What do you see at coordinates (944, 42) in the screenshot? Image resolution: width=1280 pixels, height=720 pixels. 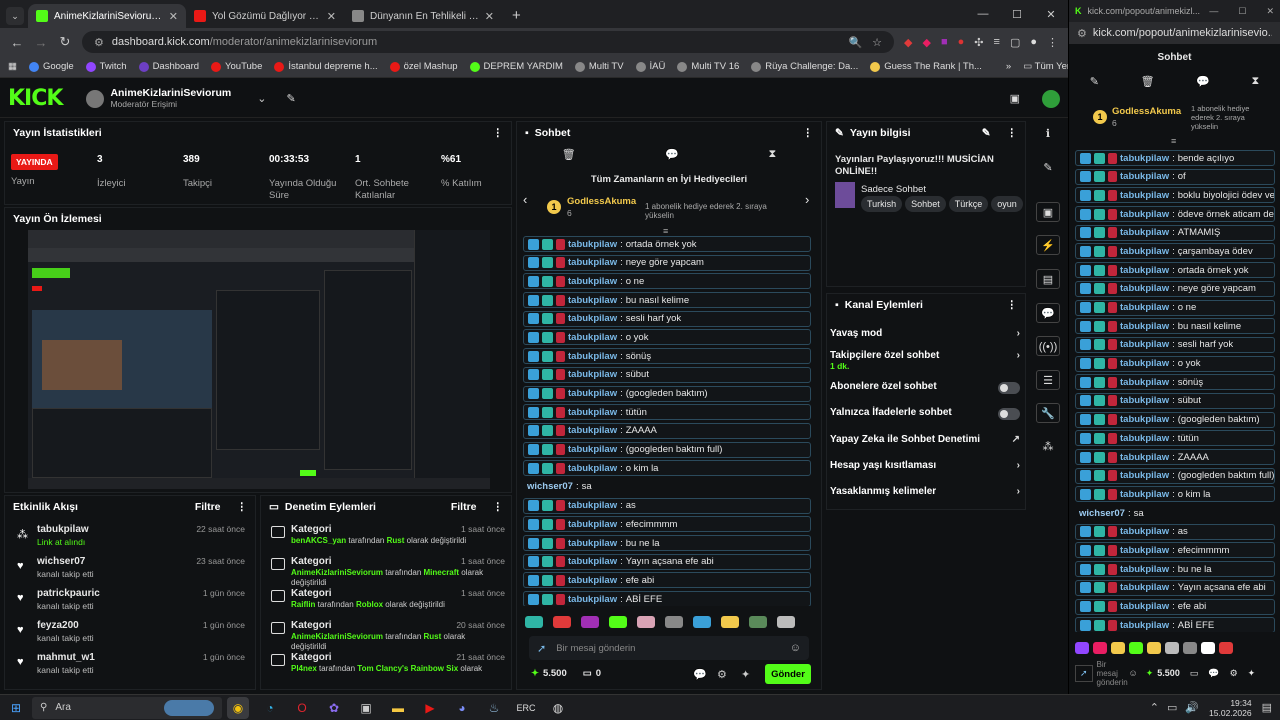 I see `extension-icon: ■` at bounding box center [944, 42].